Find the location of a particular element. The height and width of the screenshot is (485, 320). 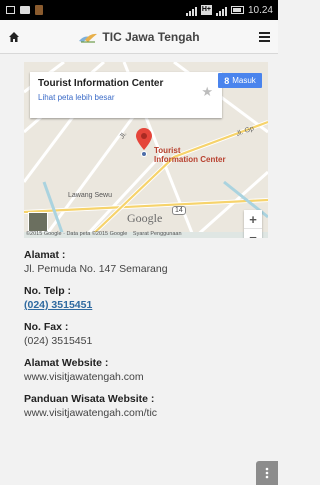

zoom-in-button: + is located at coordinates (253, 219).